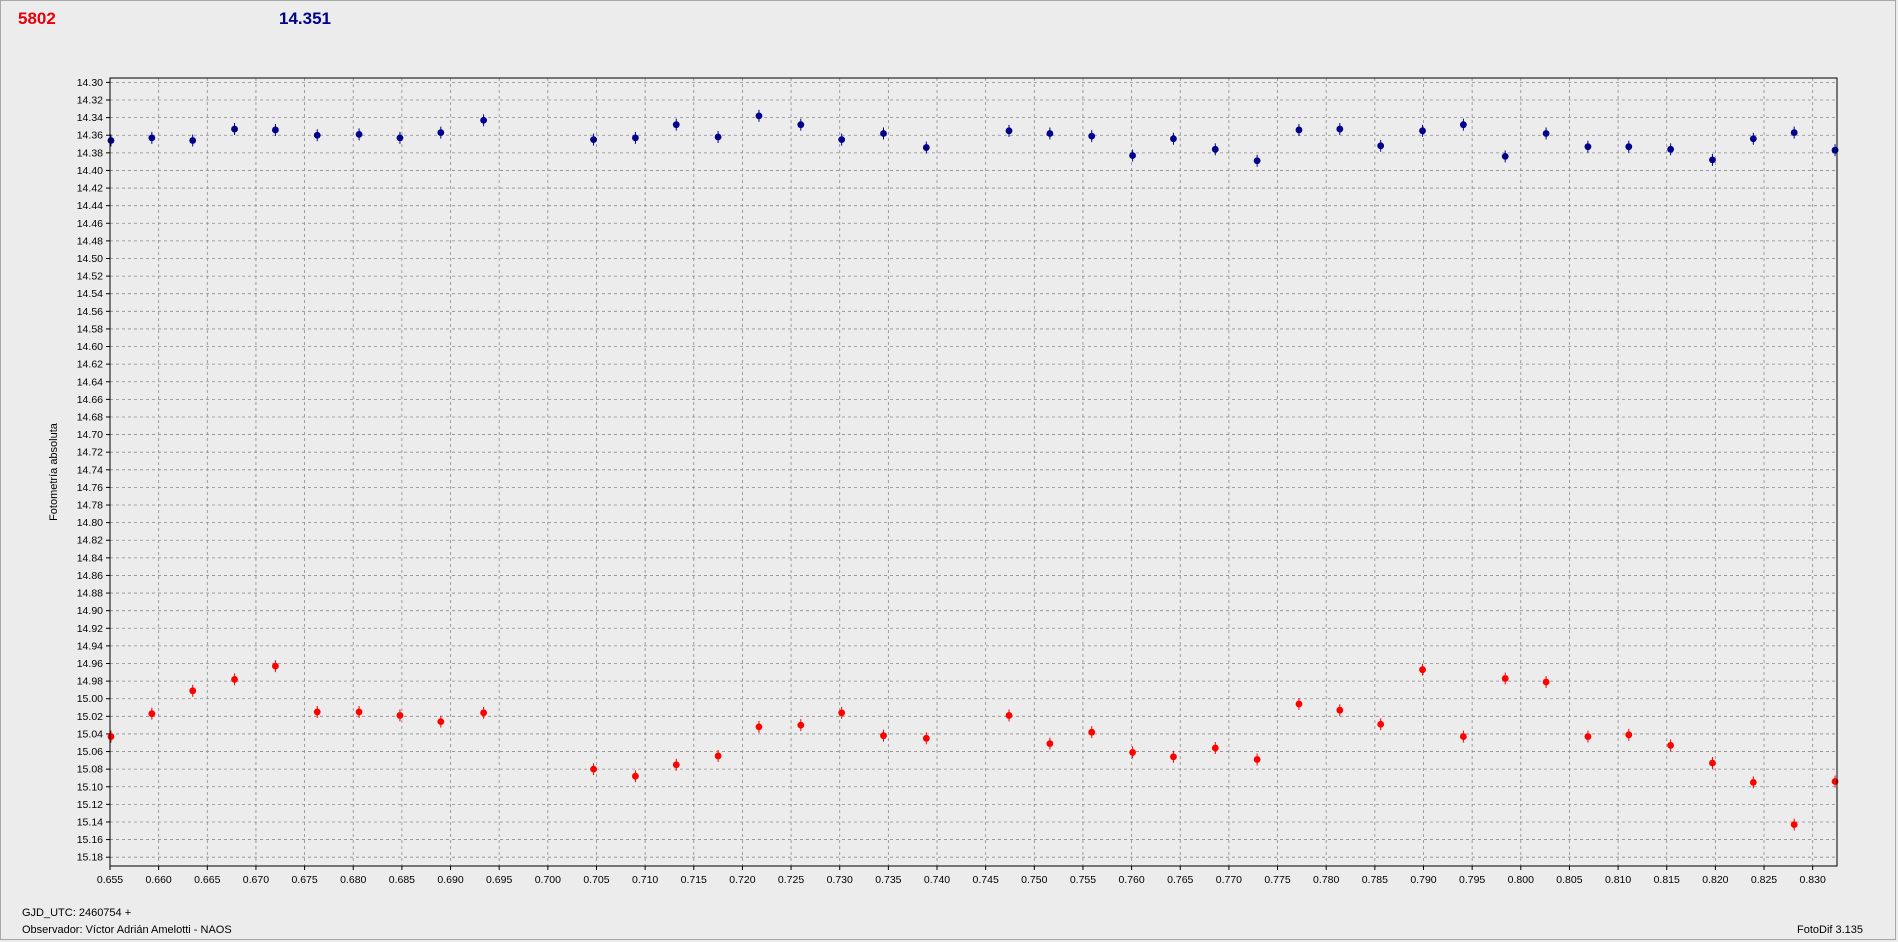  Describe the element at coordinates (1830, 930) in the screenshot. I see `version-label: FotoDif 3.135` at that location.